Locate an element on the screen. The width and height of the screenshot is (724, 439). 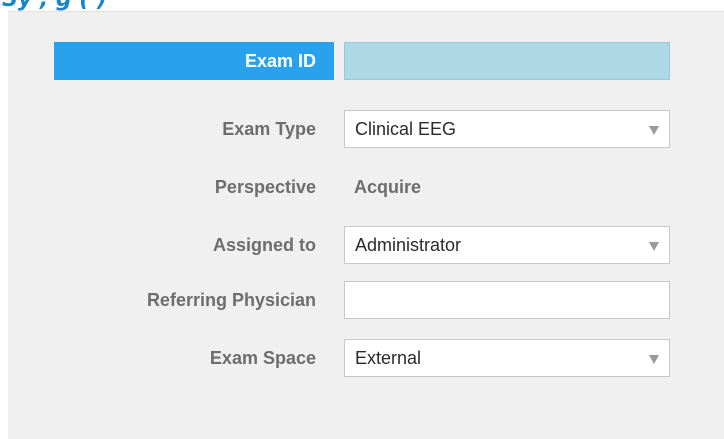
exam-type-dropdown: Clinical EEG is located at coordinates (507, 129).